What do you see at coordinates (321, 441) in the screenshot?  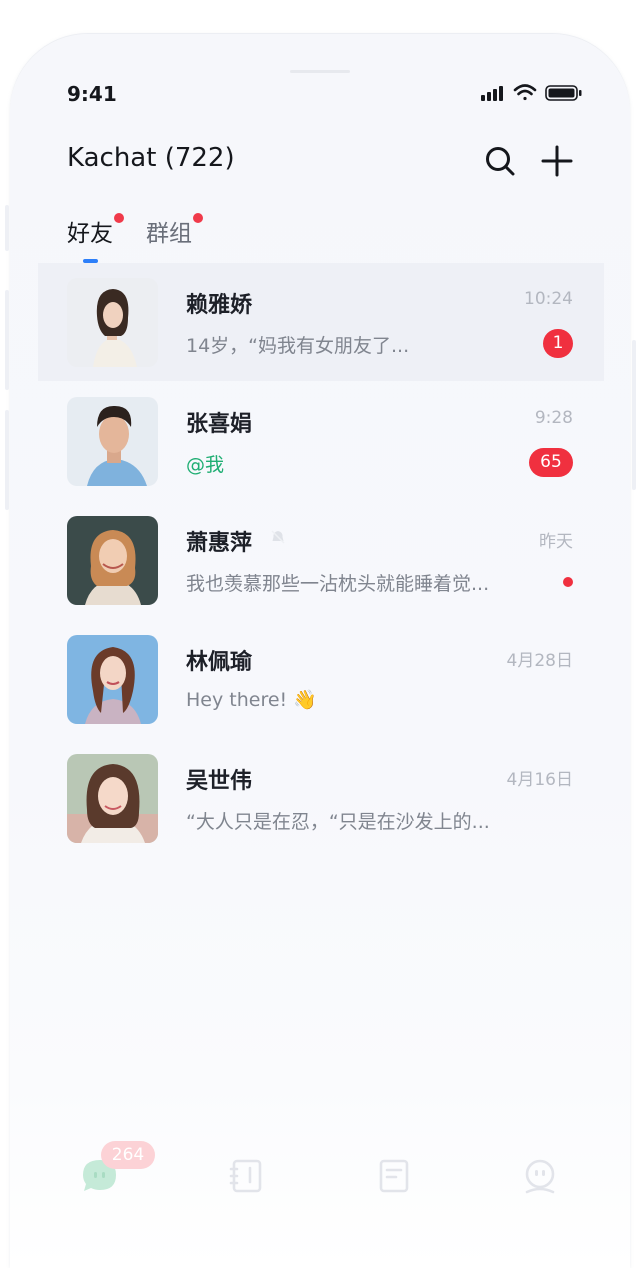 I see `chat-item: 张喜娟 @我 9:28 65` at bounding box center [321, 441].